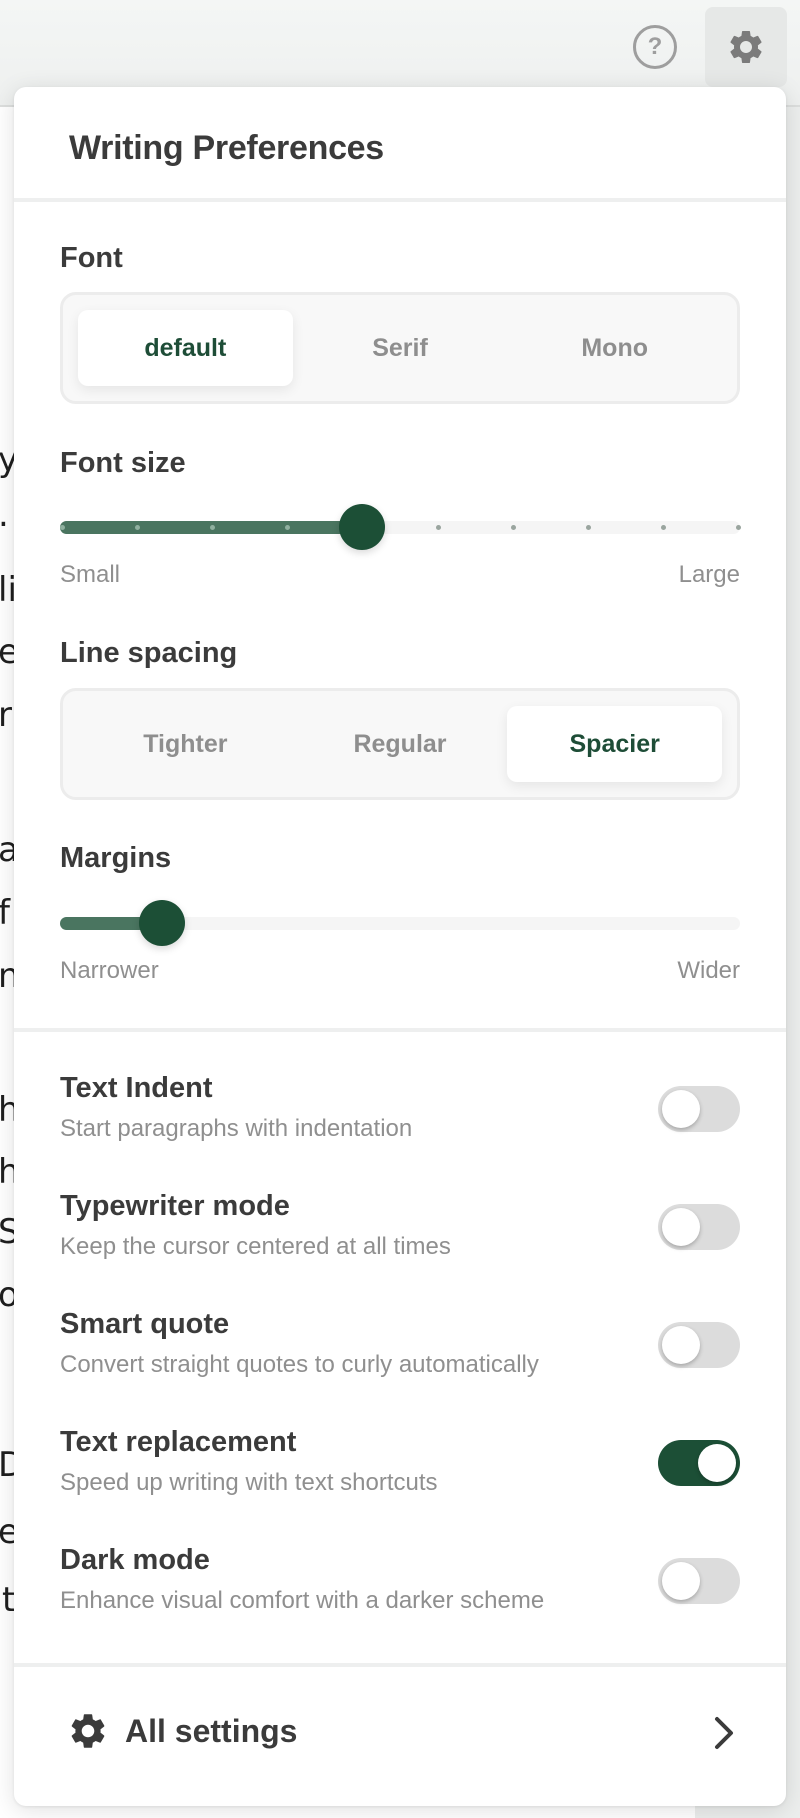 The width and height of the screenshot is (800, 1818). I want to click on text-indent-toggle, so click(699, 1109).